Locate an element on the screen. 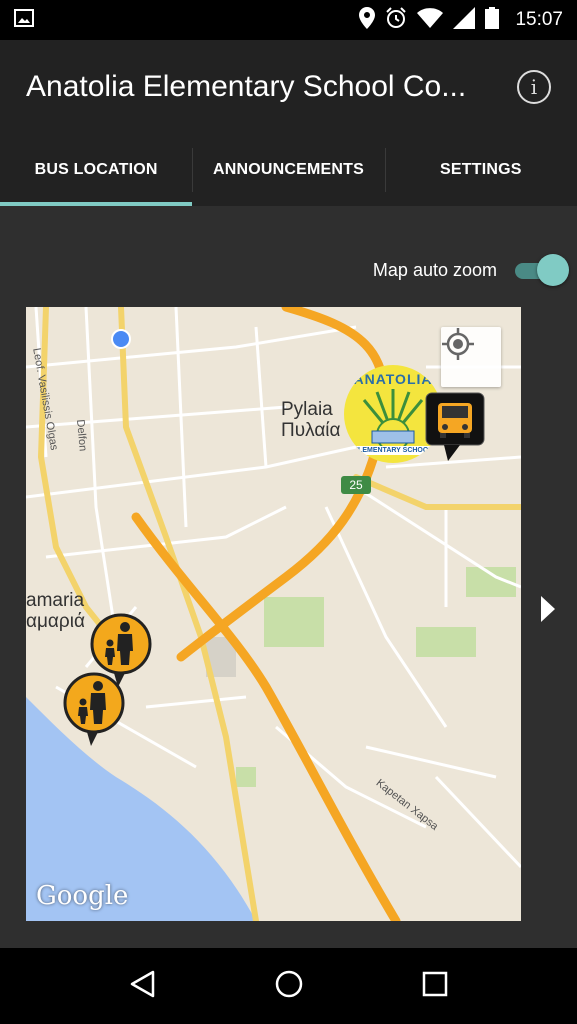 This screenshot has height=1024, width=577. place-label-pylaia: Pylaia Πυλαία is located at coordinates (311, 420).